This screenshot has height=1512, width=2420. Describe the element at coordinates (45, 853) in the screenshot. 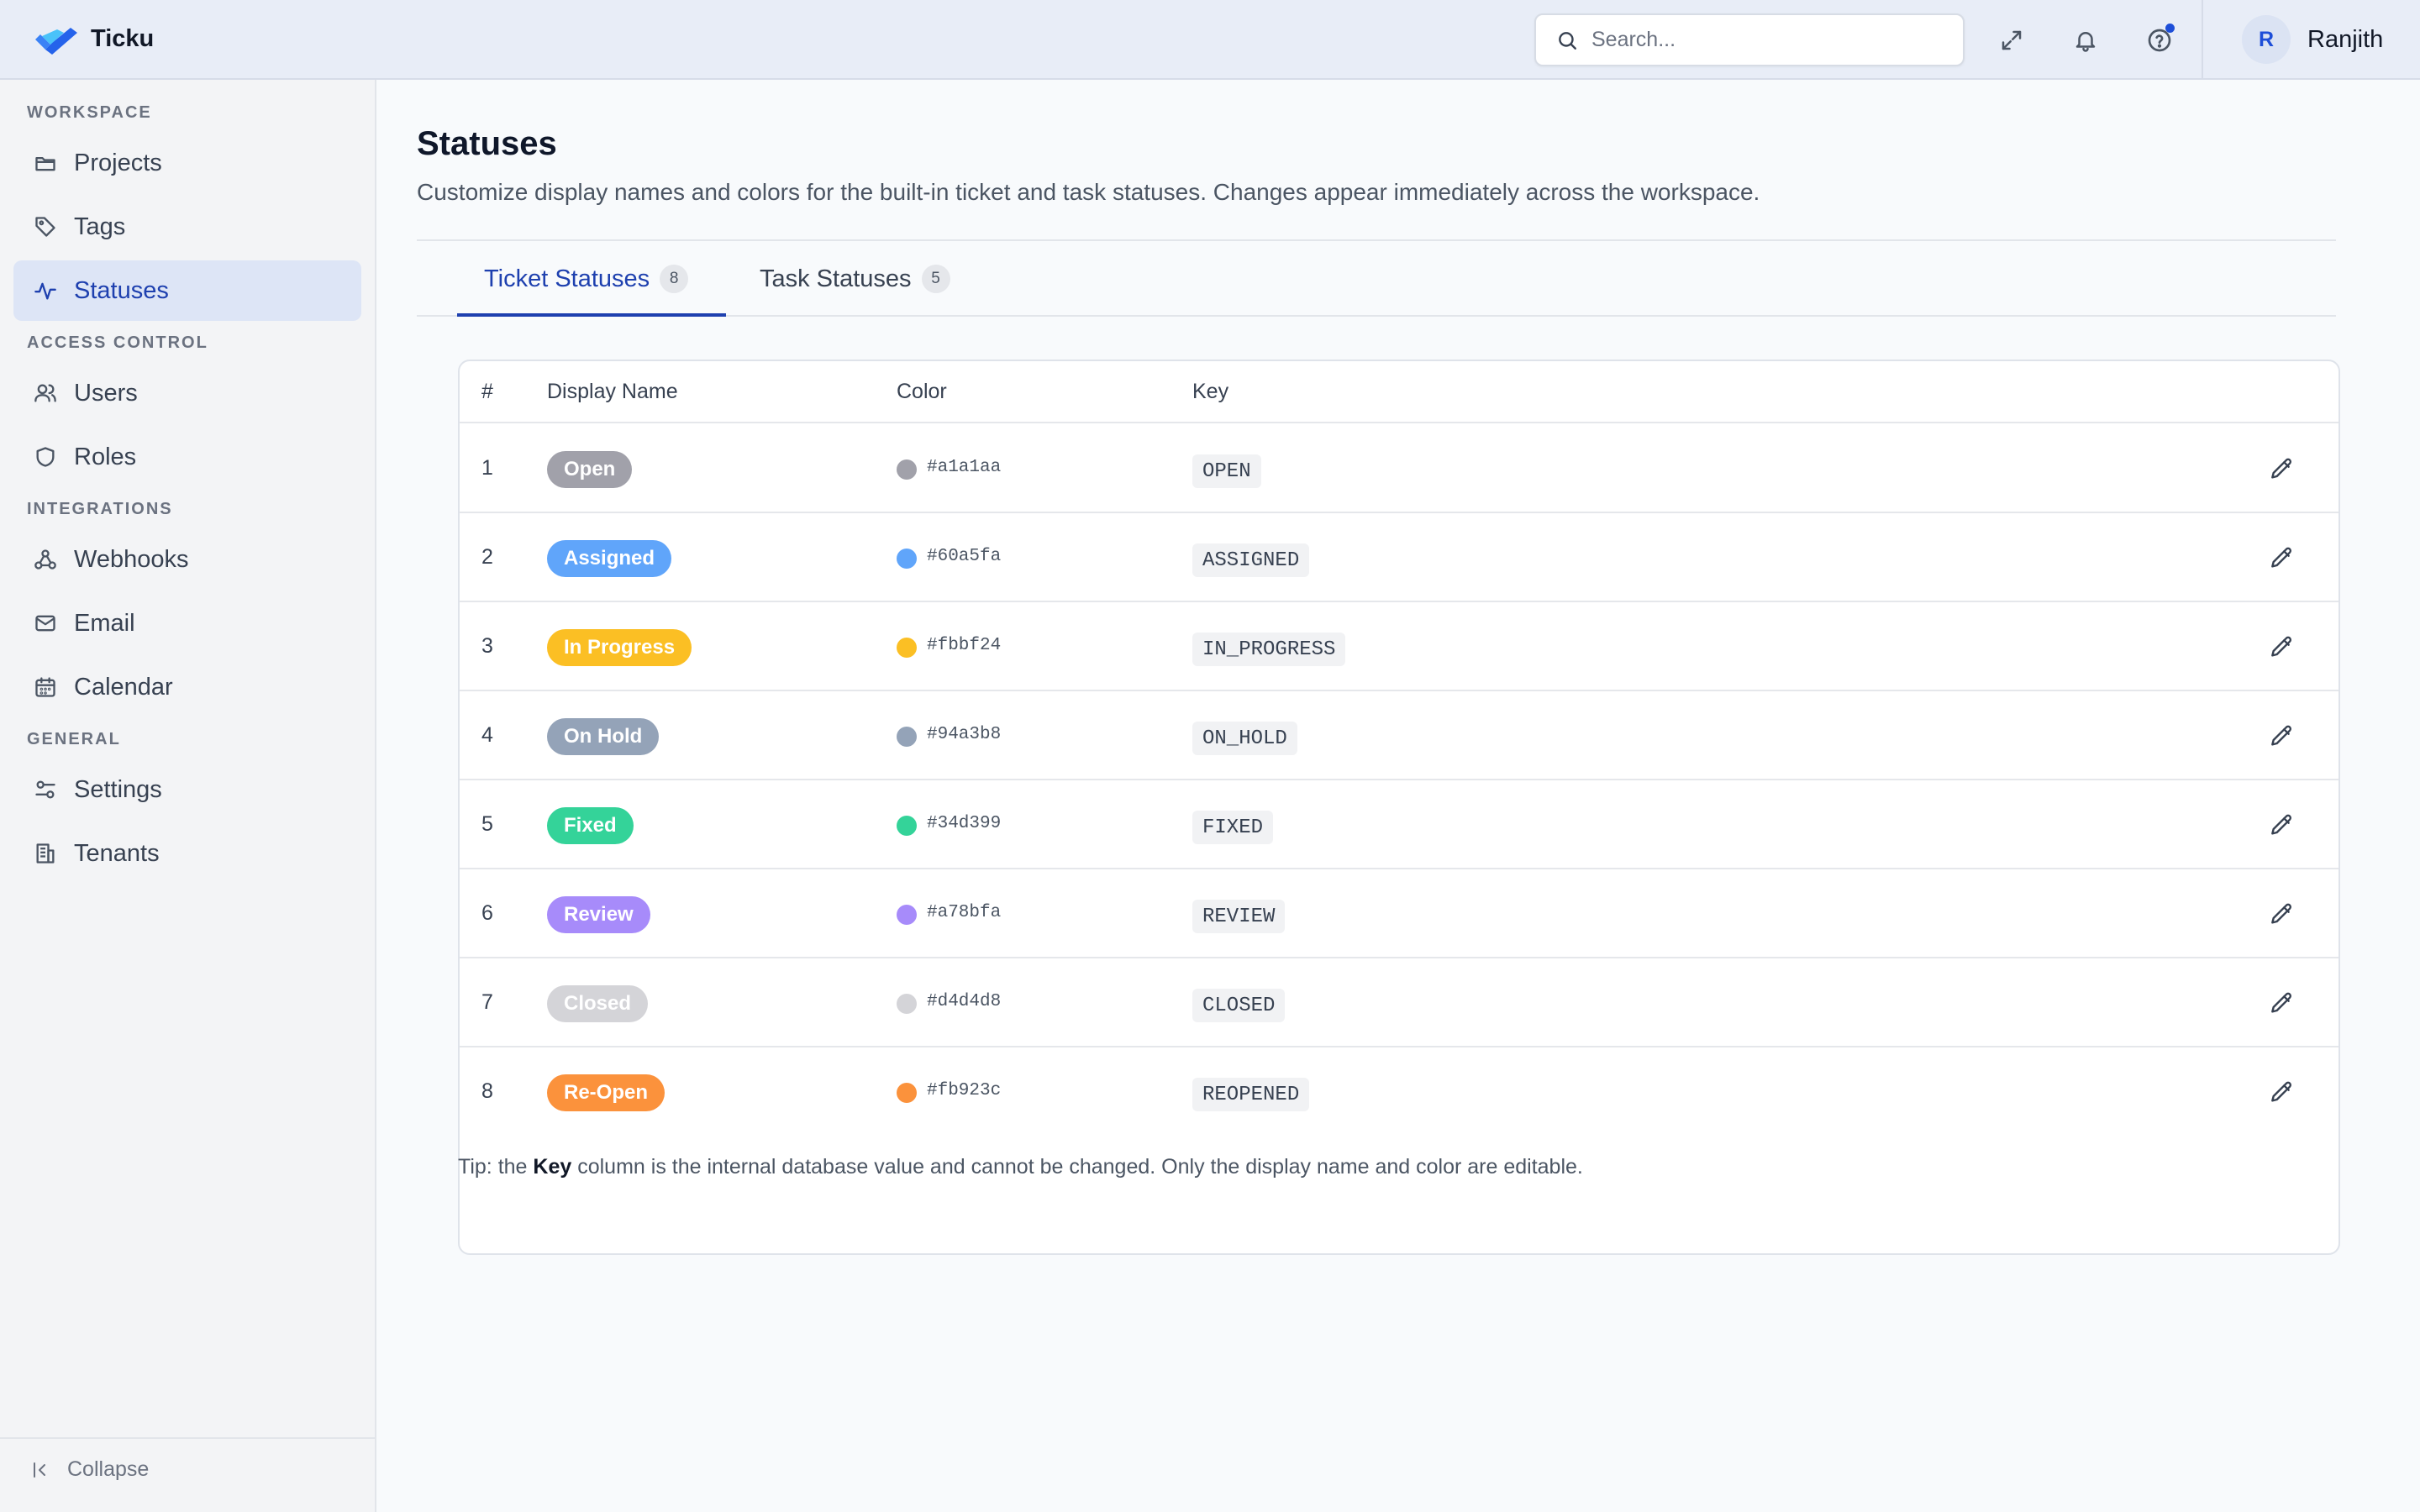

I see `building-icon` at that location.